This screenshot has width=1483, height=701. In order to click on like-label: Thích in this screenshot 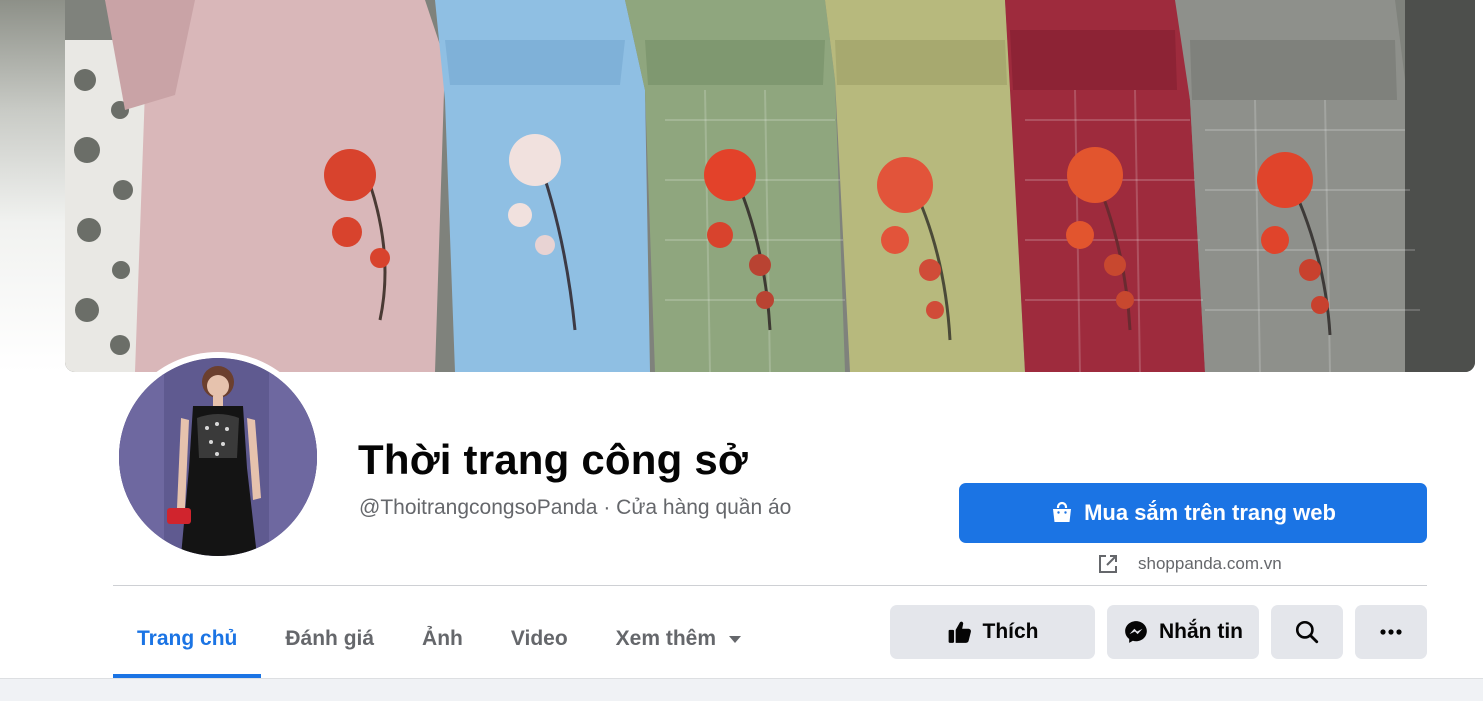, I will do `click(1010, 631)`.